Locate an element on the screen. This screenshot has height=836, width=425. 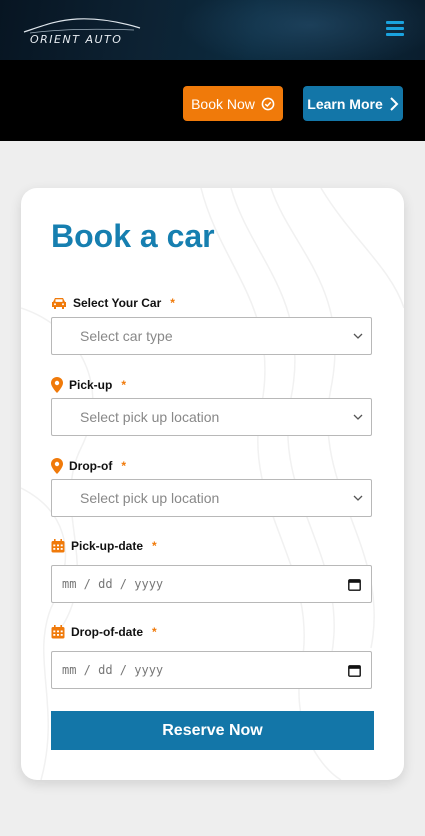
car-type-label: Select Your Car * is located at coordinates (113, 303).